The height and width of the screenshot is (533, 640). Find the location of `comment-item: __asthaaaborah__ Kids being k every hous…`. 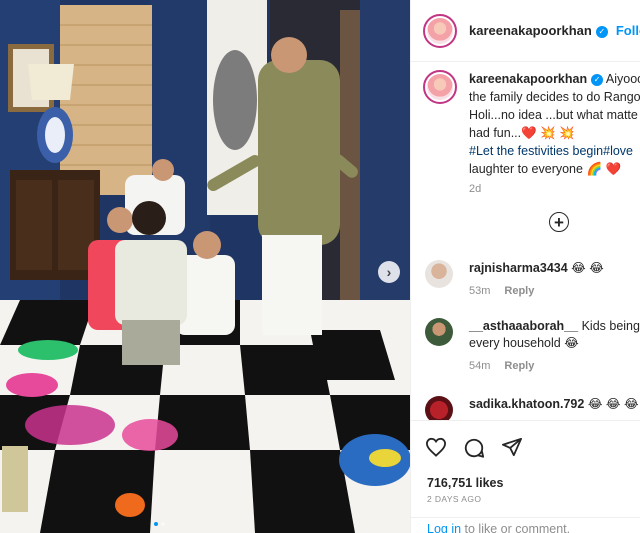

comment-item: __asthaaaborah__ Kids being k every hous… is located at coordinates (532, 346).